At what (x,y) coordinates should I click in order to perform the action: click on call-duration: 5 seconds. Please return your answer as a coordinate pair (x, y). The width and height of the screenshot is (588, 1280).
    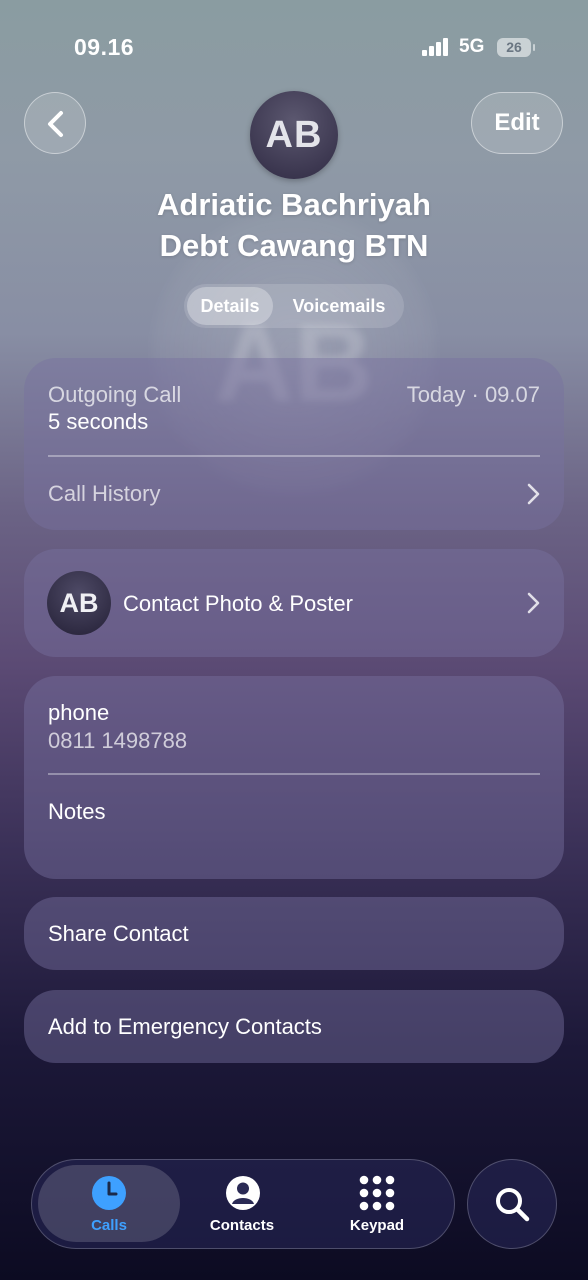
    Looking at the image, I should click on (98, 421).